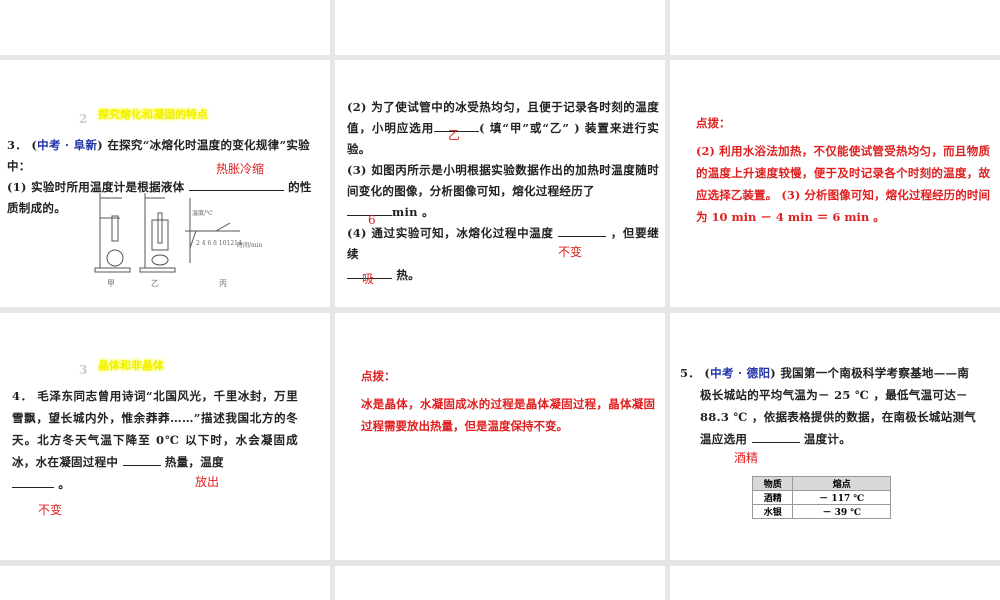 The image size is (1000, 600). What do you see at coordinates (240, 169) in the screenshot?
I see `answer-text: 热胀冷缩` at bounding box center [240, 169].